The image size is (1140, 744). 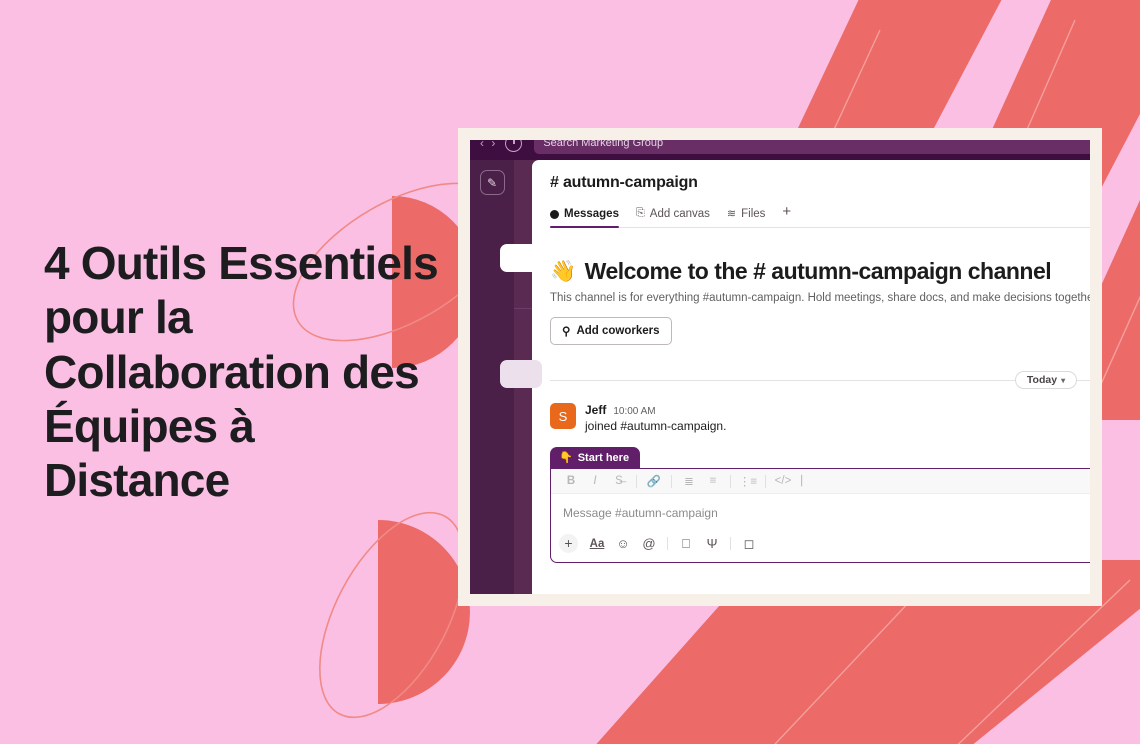 I want to click on today-label: Today, so click(x=1042, y=380).